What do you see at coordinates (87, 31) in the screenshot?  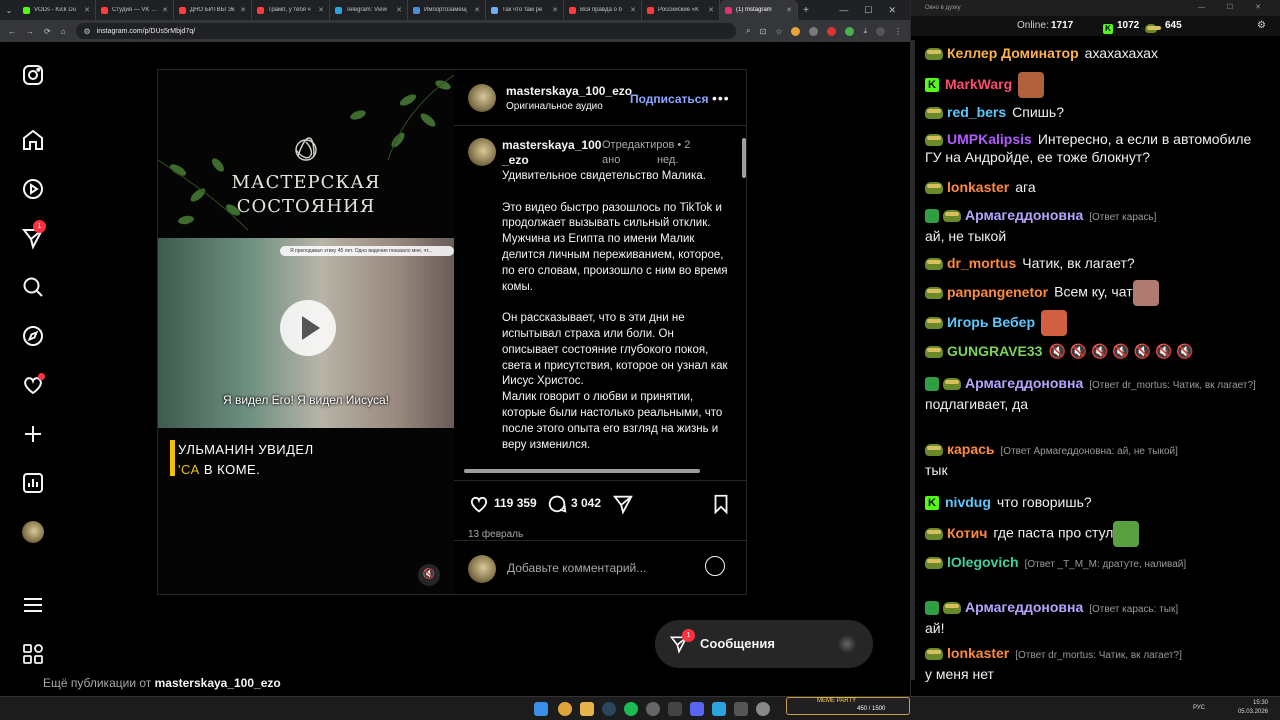 I see `site-info-icon: ⚙` at bounding box center [87, 31].